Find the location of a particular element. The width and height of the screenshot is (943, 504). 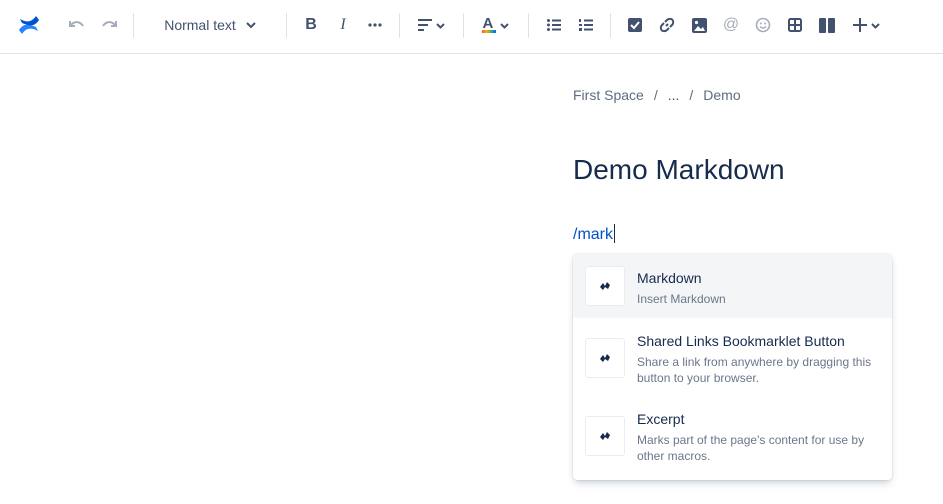

image-icon is located at coordinates (699, 25).